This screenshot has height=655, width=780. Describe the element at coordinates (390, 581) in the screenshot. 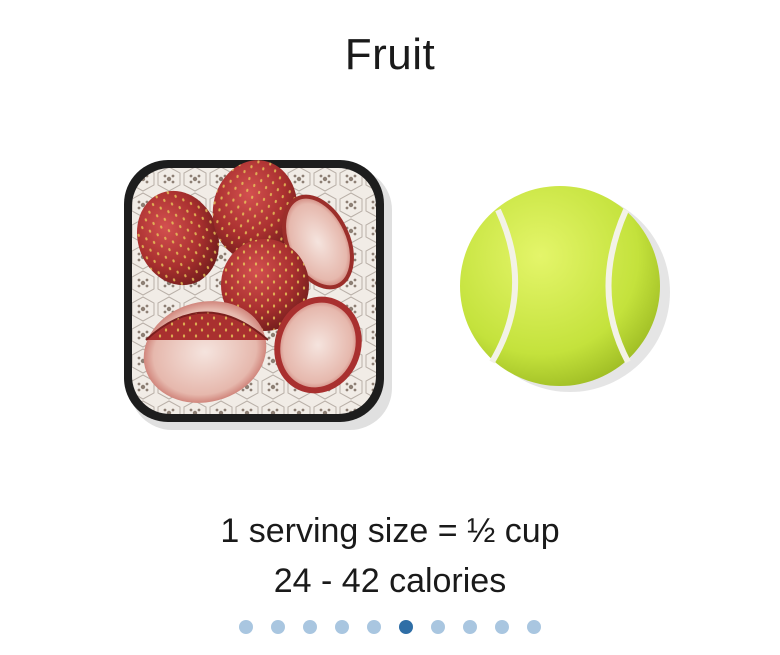

I see `calories-text: 24 - 42 calories` at that location.